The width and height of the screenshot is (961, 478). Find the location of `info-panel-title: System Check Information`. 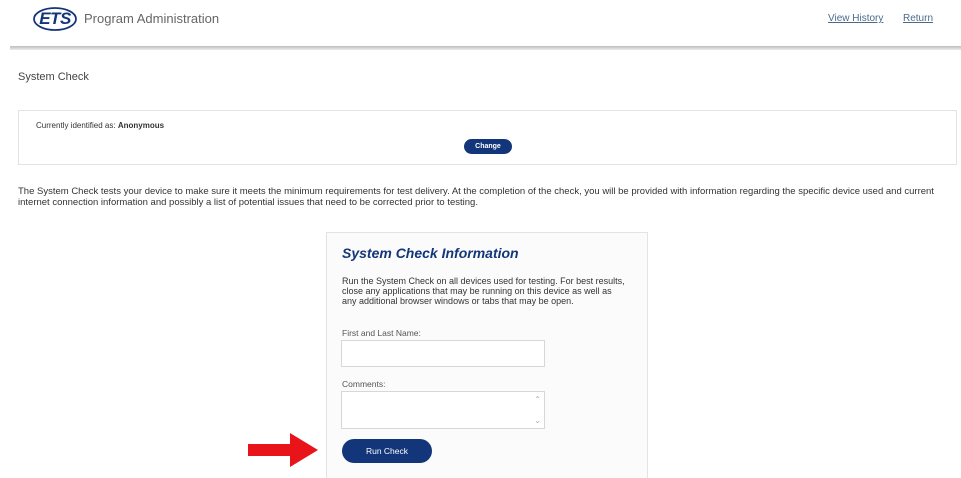

info-panel-title: System Check Information is located at coordinates (430, 253).